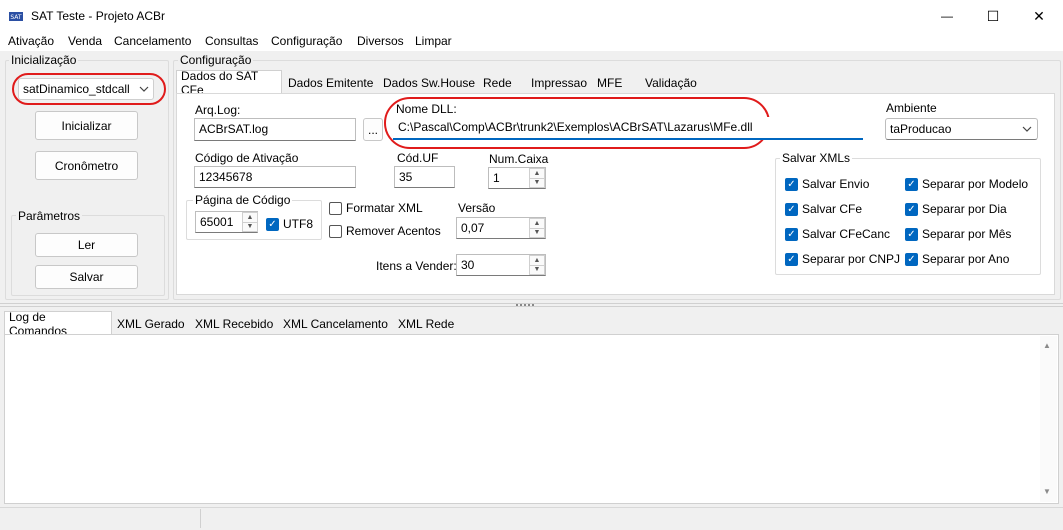 Image resolution: width=1063 pixels, height=530 pixels. I want to click on utf8-checkbox: ✓ UTF8, so click(289, 224).